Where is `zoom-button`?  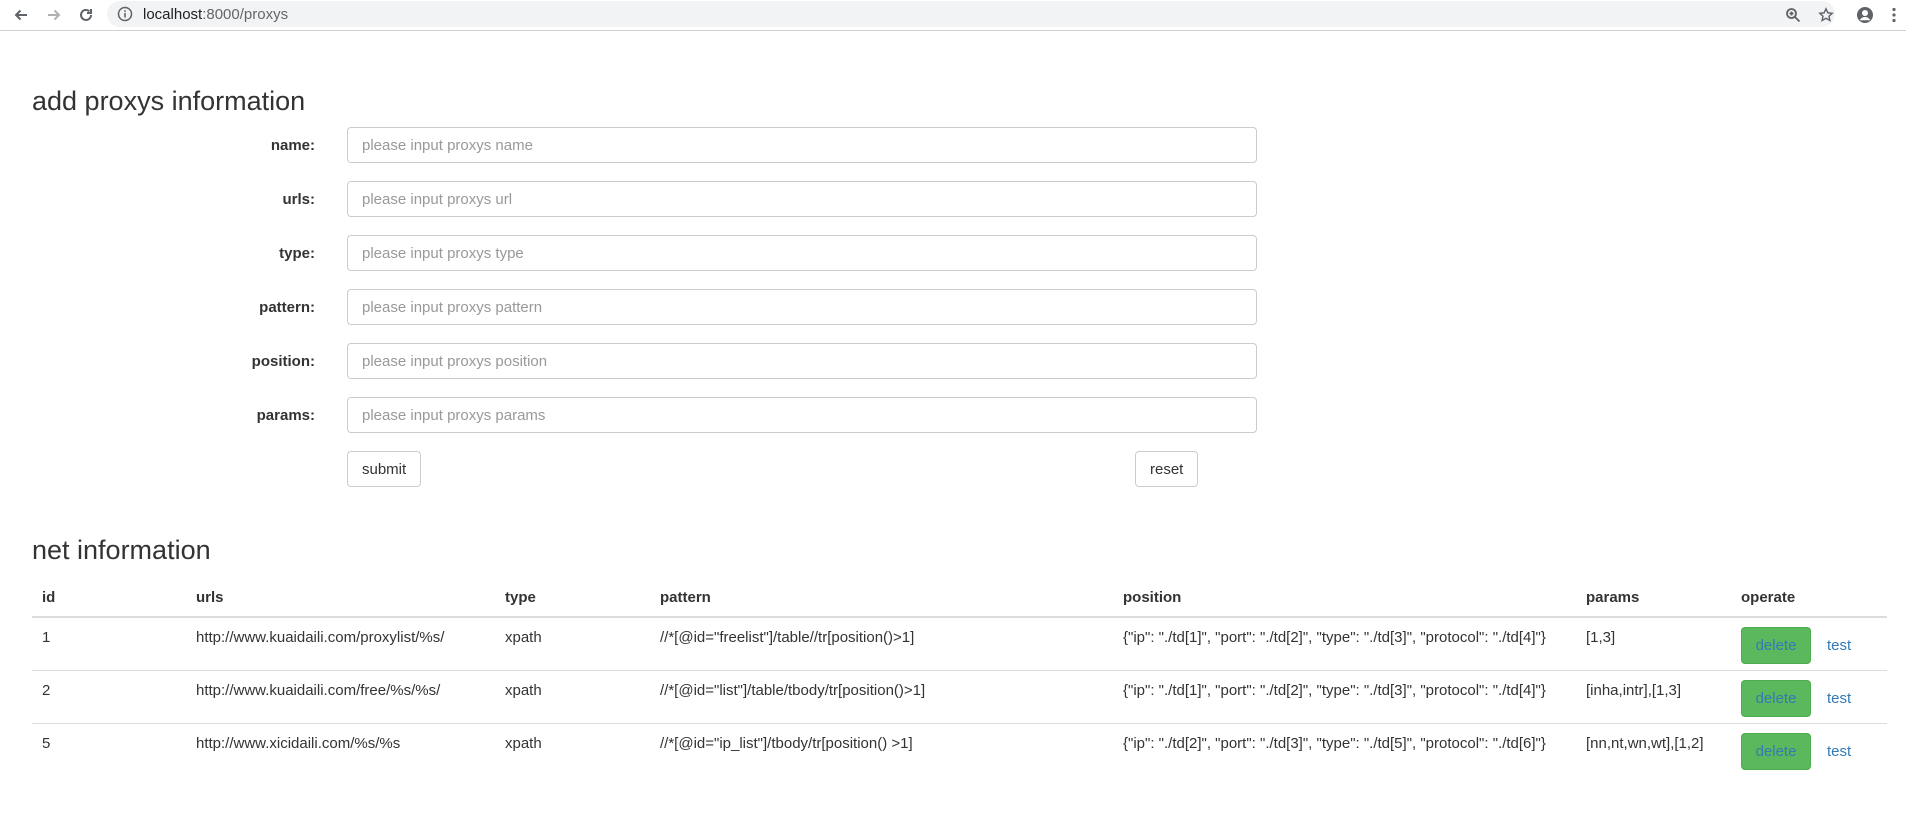
zoom-button is located at coordinates (1793, 15).